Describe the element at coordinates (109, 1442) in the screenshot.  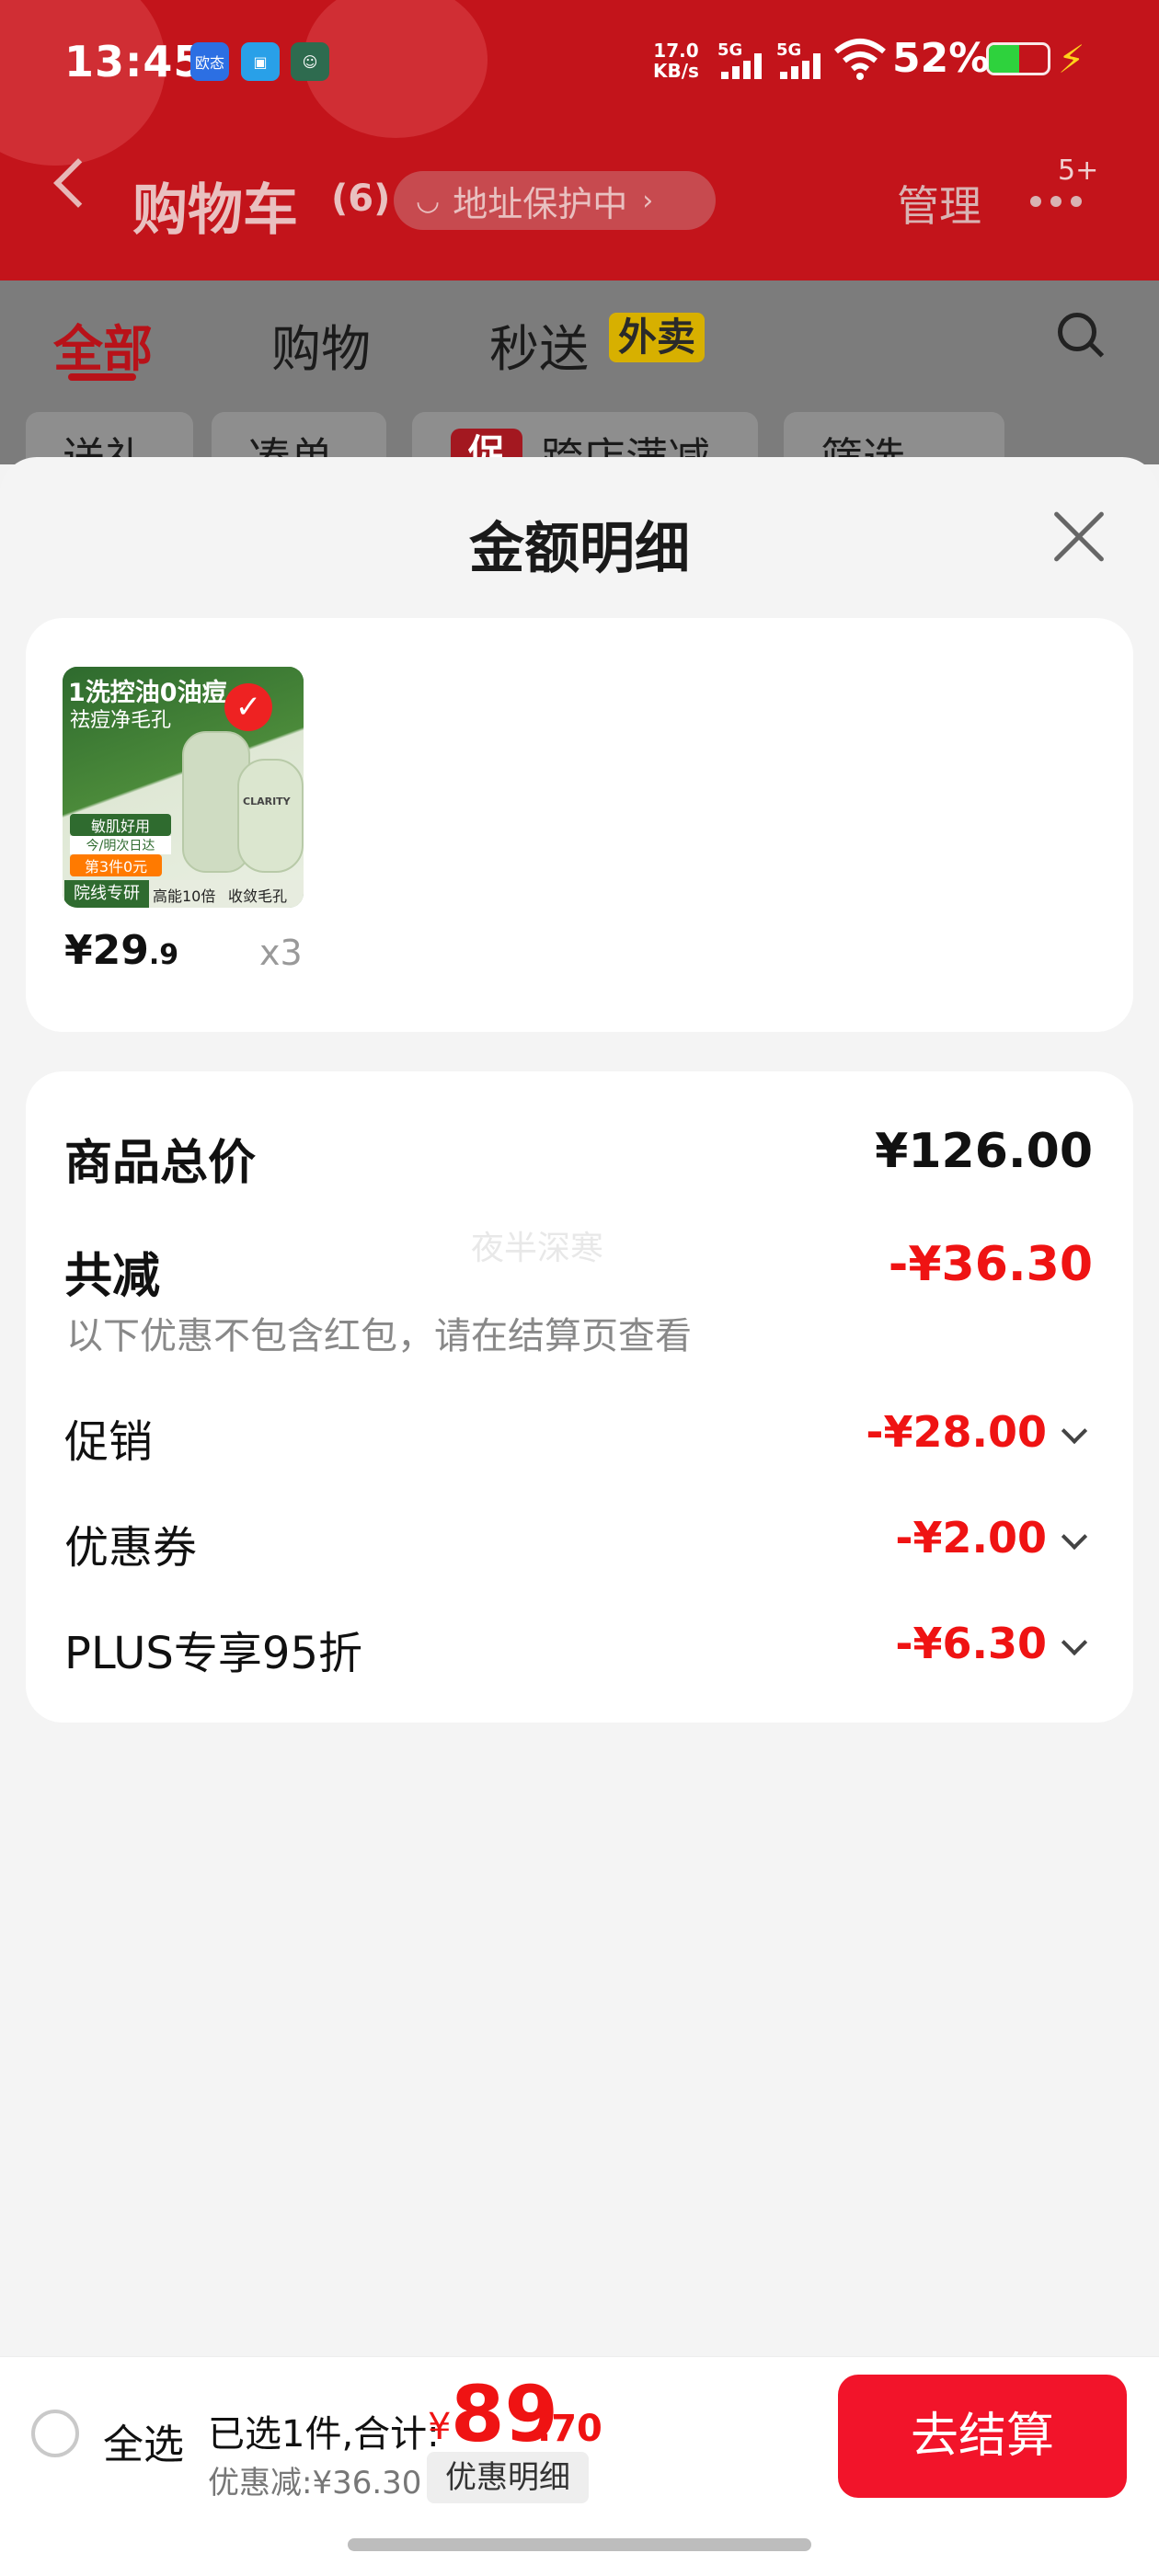
I see `promo-label: 促销` at that location.